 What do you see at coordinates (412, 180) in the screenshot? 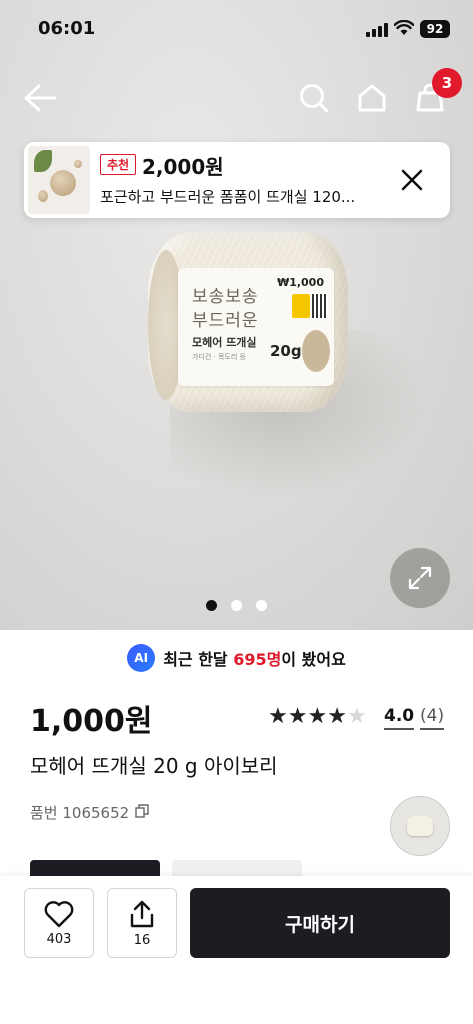
I see `close-icon` at bounding box center [412, 180].